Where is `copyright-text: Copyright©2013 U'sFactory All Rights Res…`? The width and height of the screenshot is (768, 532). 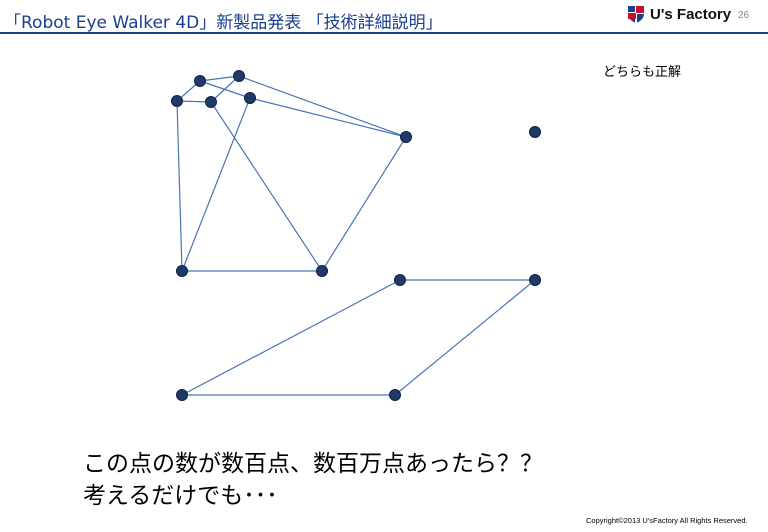 copyright-text: Copyright©2013 U'sFactory All Rights Res… is located at coordinates (667, 520).